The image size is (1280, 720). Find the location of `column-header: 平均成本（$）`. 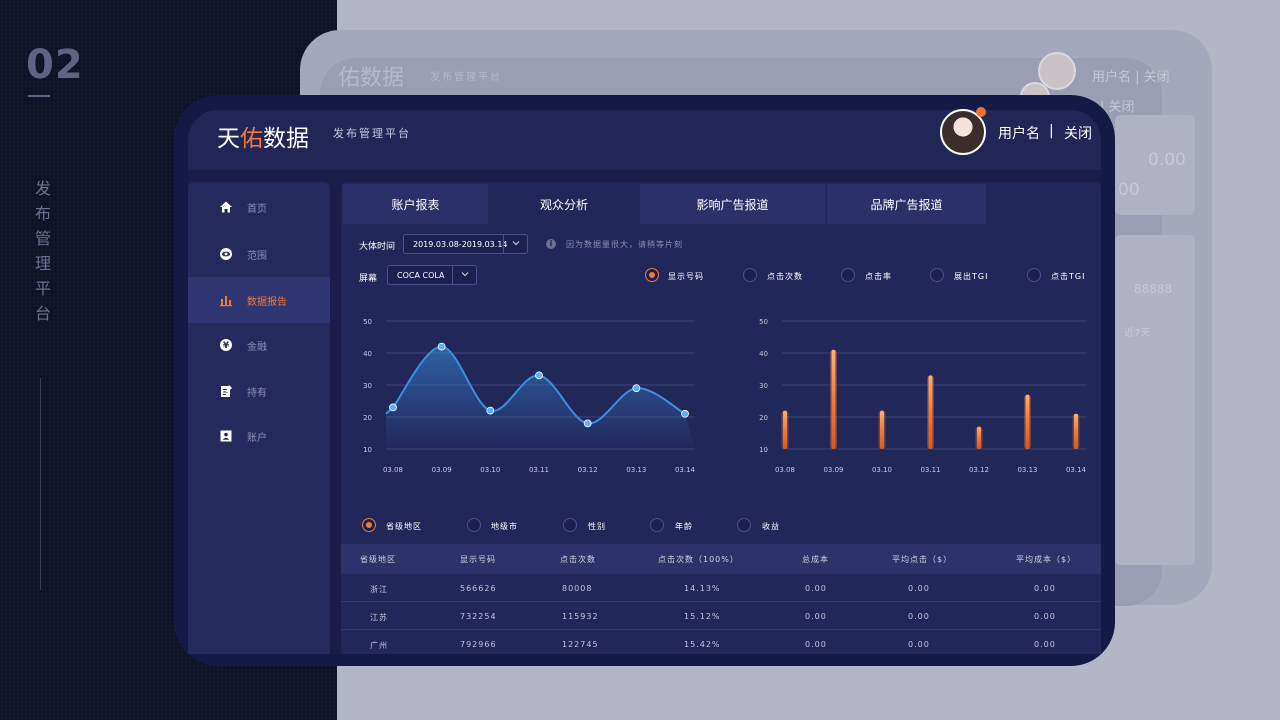

column-header: 平均成本（$） is located at coordinates (1046, 559).